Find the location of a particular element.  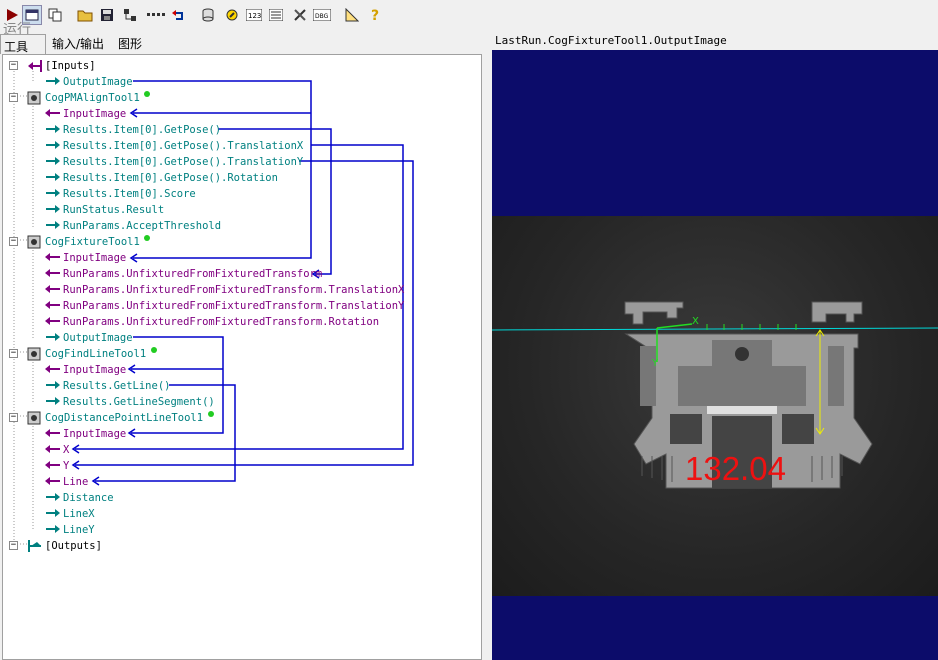

123-icon: 123 is located at coordinates (254, 15).